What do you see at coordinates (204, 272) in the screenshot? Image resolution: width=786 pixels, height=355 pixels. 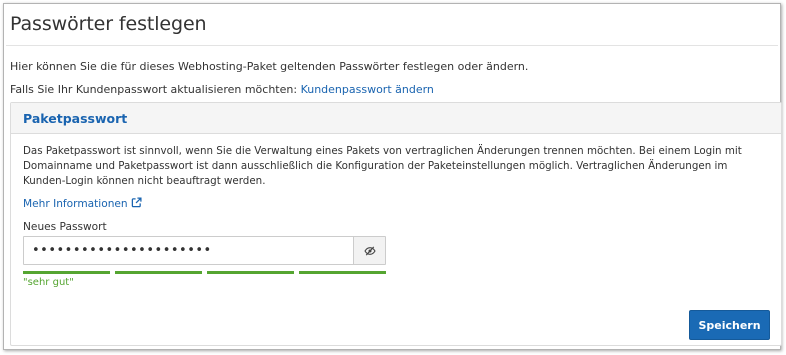 I see `password-strength-meter` at bounding box center [204, 272].